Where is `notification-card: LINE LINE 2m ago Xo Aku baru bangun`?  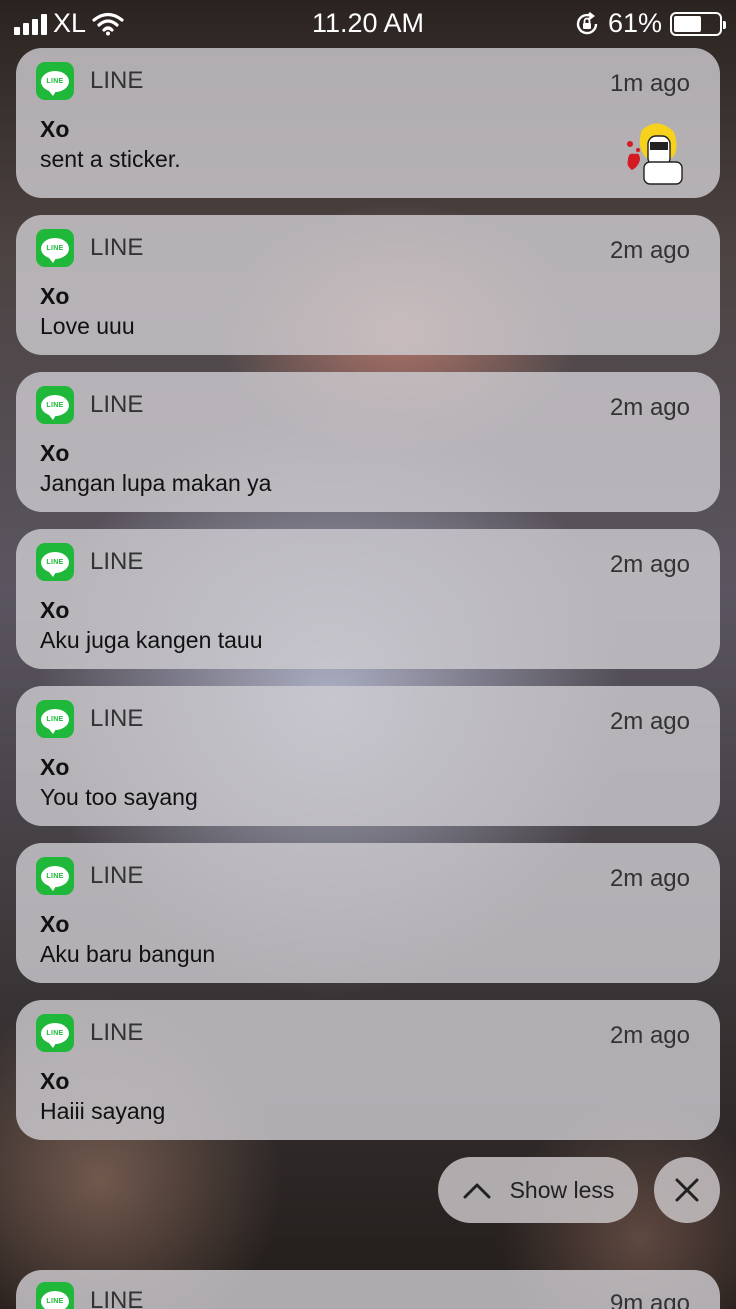 notification-card: LINE LINE 2m ago Xo Aku baru bangun is located at coordinates (368, 913).